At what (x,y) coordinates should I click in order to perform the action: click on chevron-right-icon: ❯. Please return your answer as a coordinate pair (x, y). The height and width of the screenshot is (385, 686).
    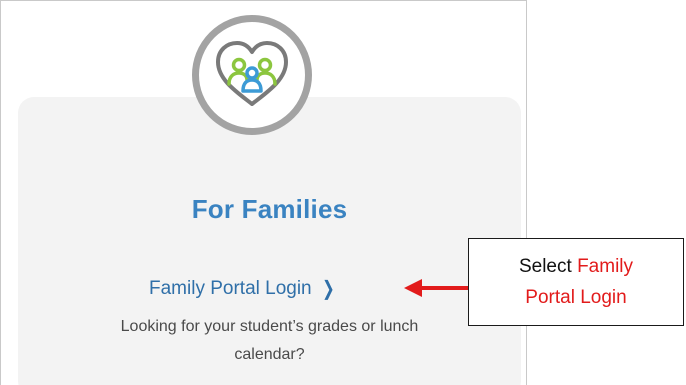
    Looking at the image, I should click on (328, 289).